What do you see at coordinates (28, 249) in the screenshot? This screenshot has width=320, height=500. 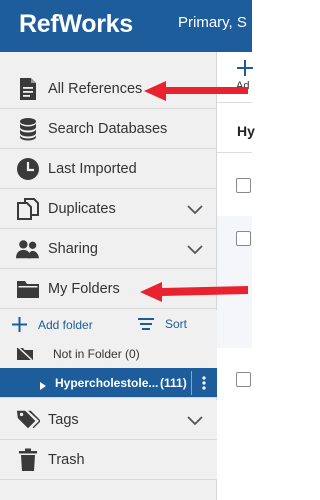 I see `people-icon` at bounding box center [28, 249].